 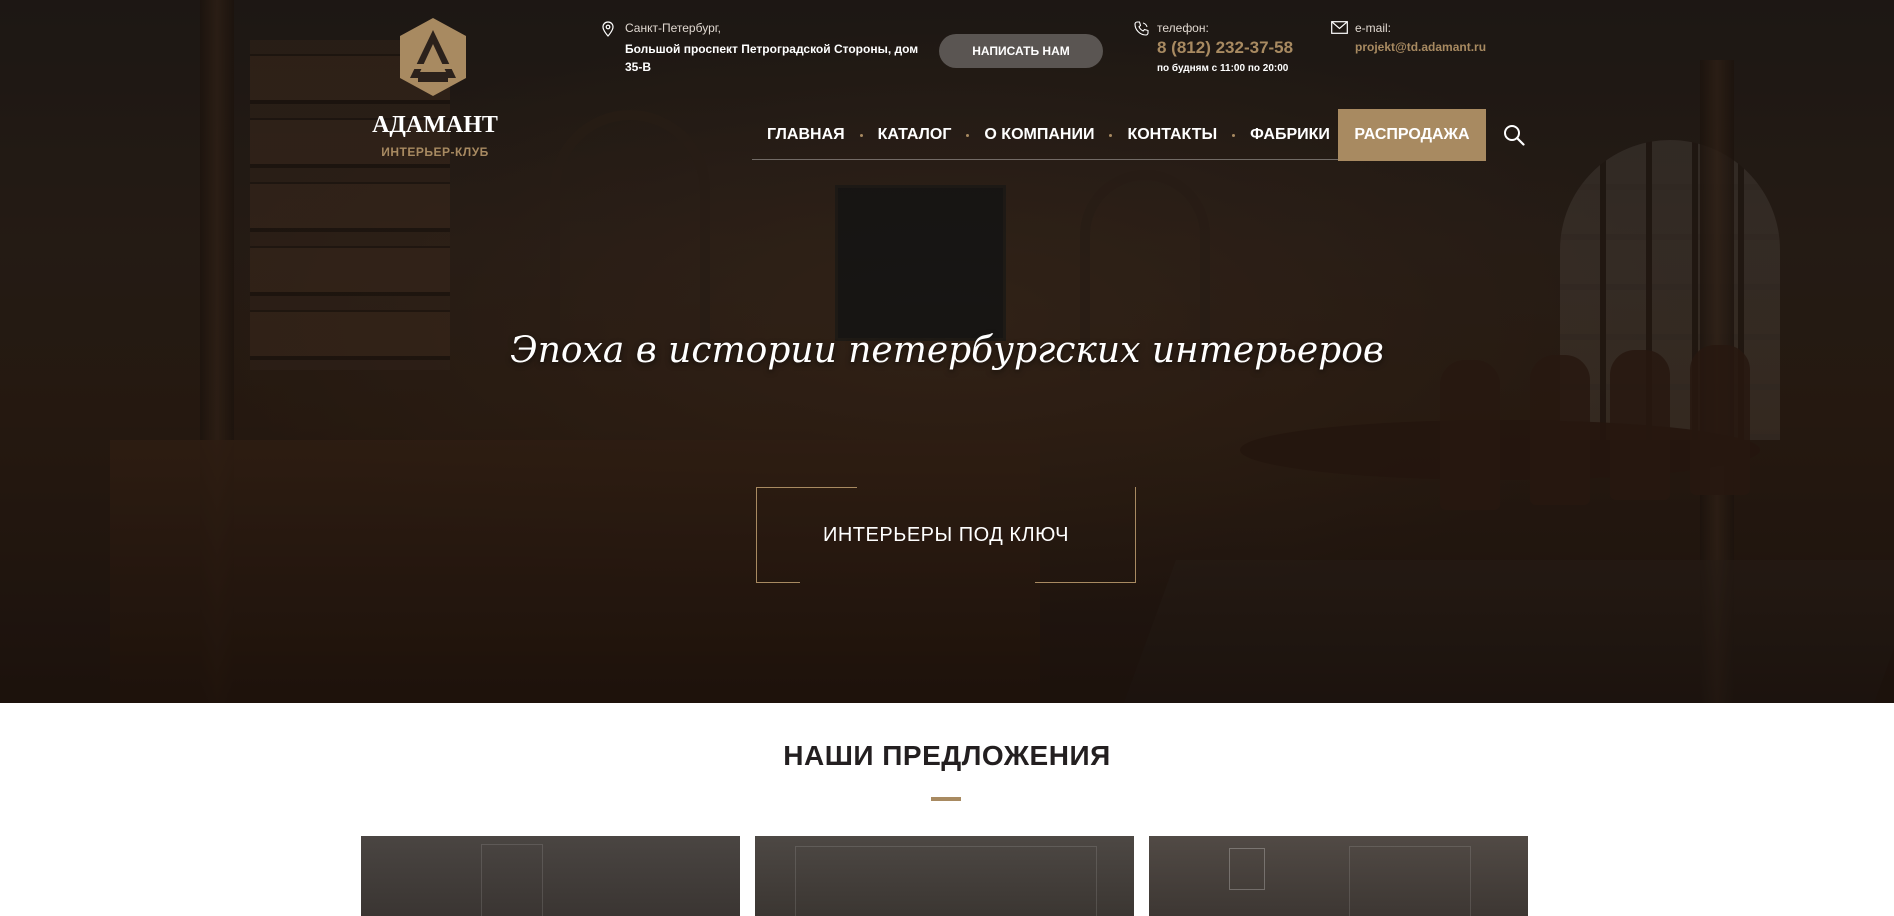 What do you see at coordinates (1412, 135) in the screenshot?
I see `nav-item-sale: РАСПРОДАЖА` at bounding box center [1412, 135].